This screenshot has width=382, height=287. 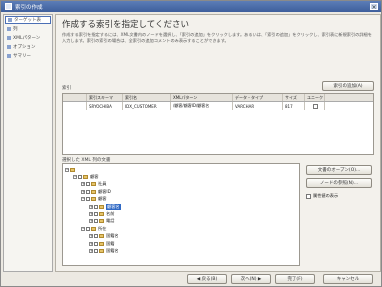 I want to click on cancel-button: キャンセル, so click(x=348, y=279).